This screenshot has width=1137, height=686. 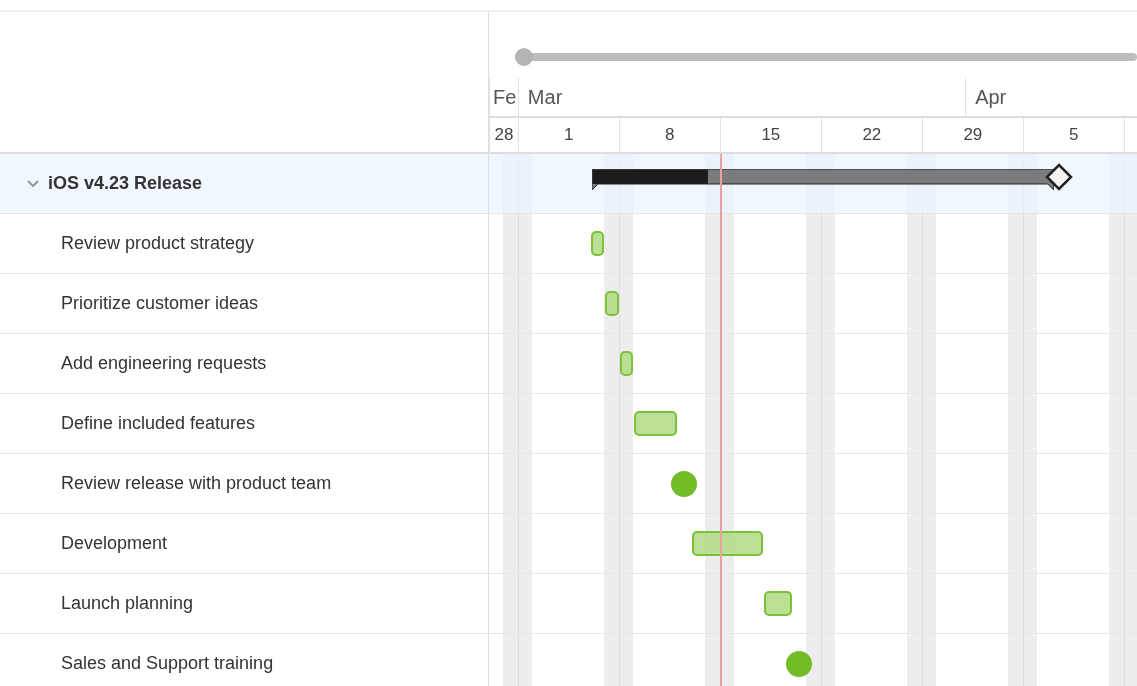 I want to click on milestone-diamond, so click(x=1058, y=177).